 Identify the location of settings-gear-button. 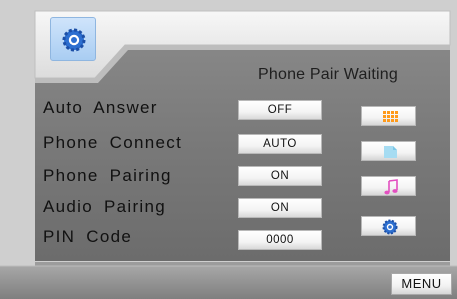
(73, 39).